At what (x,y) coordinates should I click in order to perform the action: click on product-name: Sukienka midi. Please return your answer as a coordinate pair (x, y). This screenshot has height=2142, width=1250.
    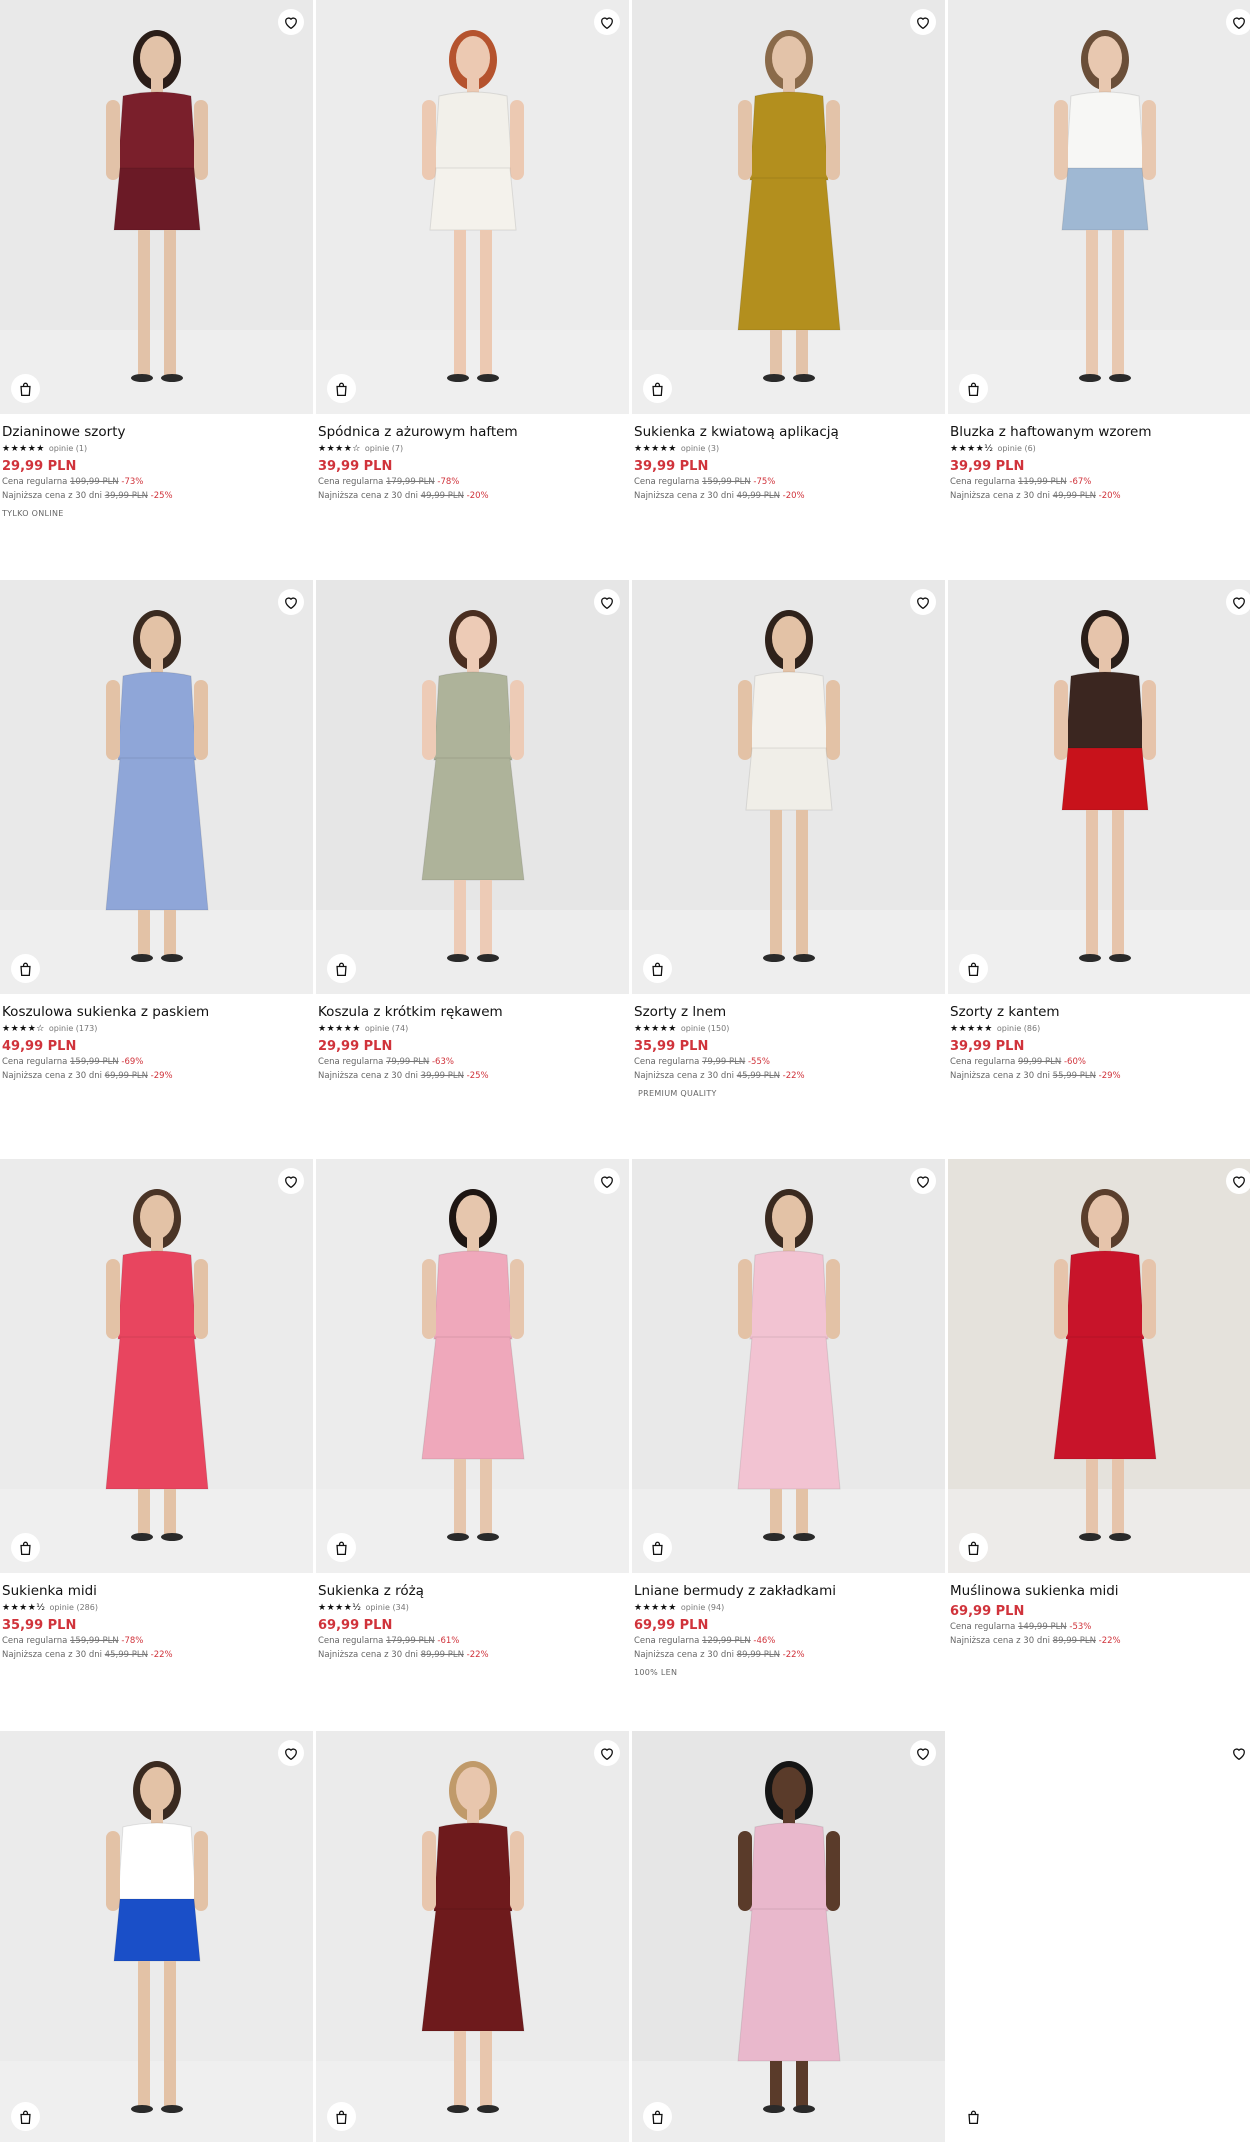
    Looking at the image, I should click on (157, 1591).